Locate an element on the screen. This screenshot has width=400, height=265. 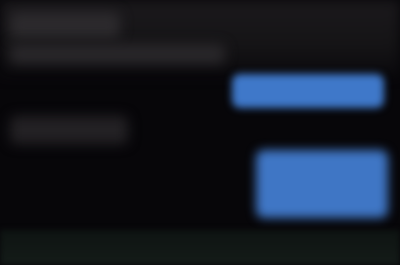
label-placeholder is located at coordinates (69, 130).